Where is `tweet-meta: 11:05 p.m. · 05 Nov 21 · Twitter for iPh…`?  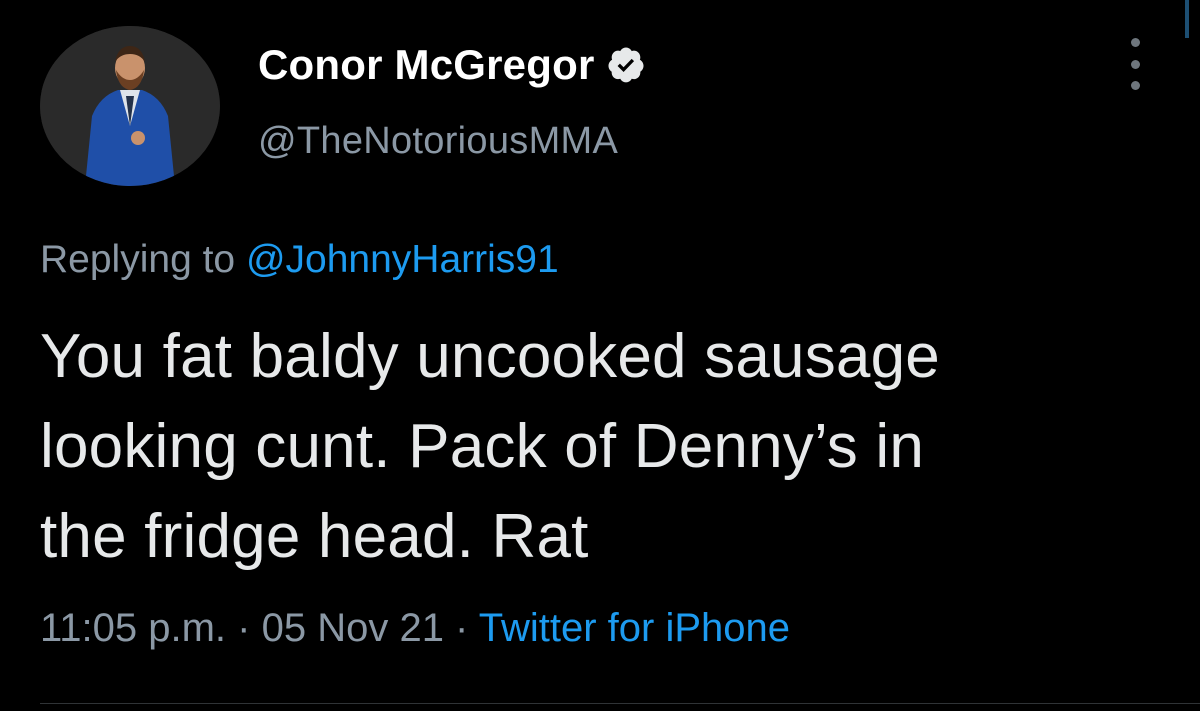
tweet-meta: 11:05 p.m. · 05 Nov 21 · Twitter for iPh… is located at coordinates (415, 628).